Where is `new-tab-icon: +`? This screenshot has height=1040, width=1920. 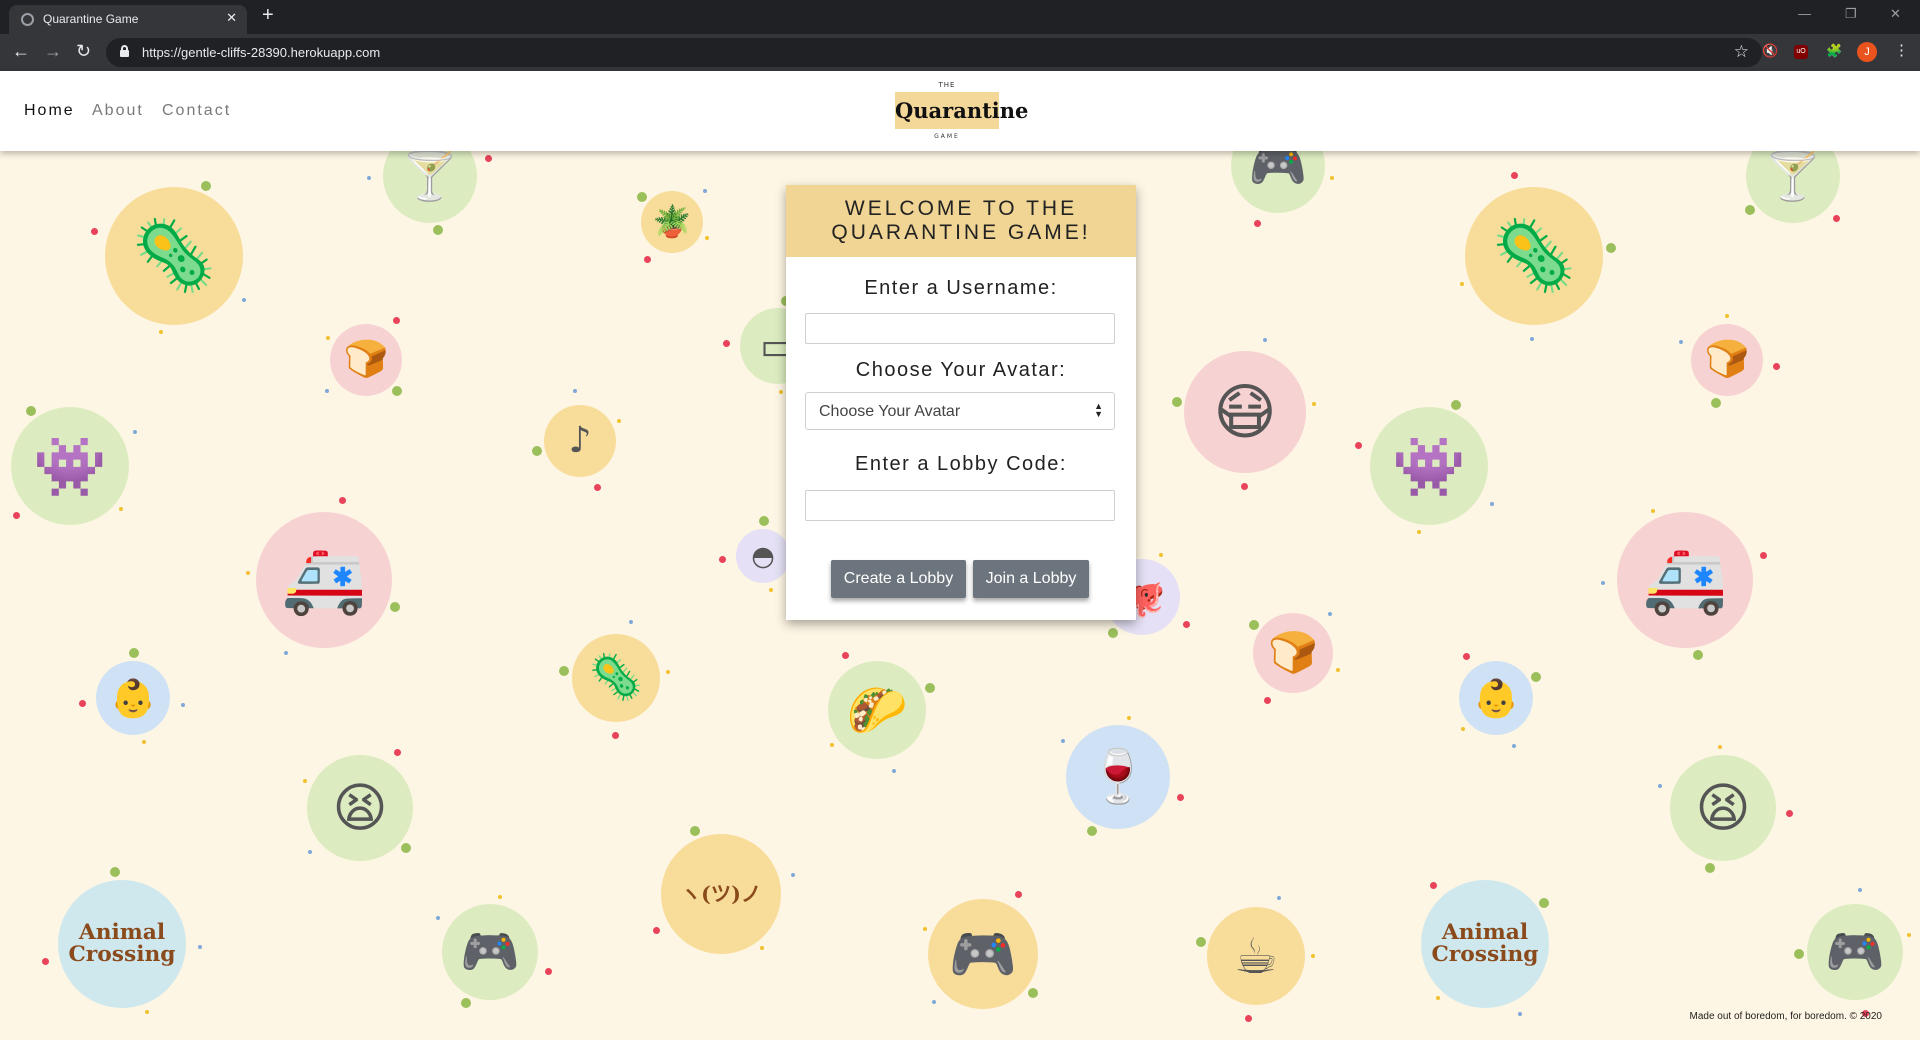
new-tab-icon: + is located at coordinates (268, 15).